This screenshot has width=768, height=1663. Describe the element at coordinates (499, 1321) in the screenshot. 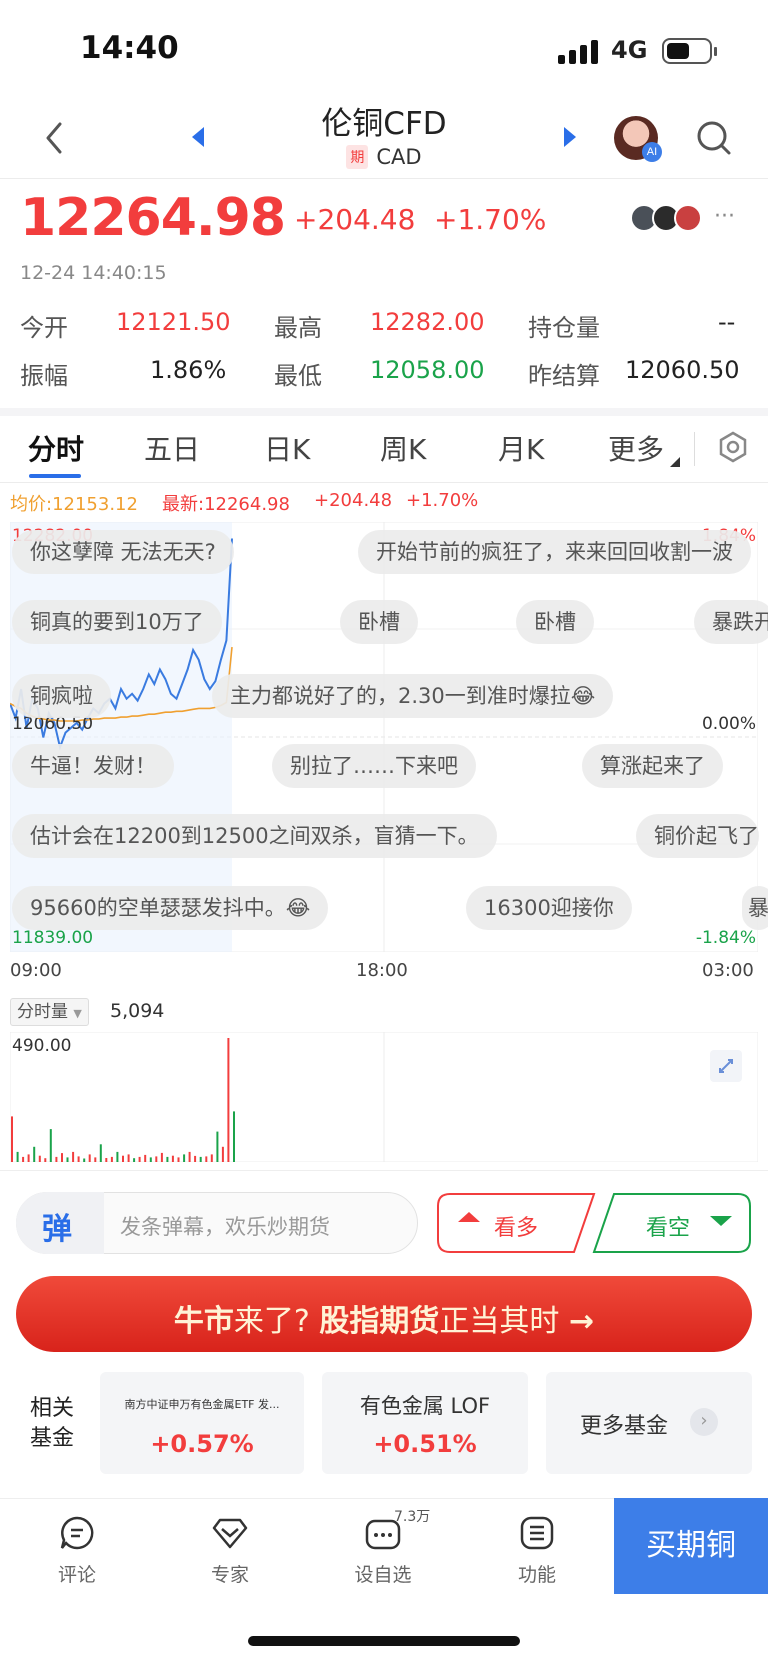

I see `banner-part: 正当其时` at that location.